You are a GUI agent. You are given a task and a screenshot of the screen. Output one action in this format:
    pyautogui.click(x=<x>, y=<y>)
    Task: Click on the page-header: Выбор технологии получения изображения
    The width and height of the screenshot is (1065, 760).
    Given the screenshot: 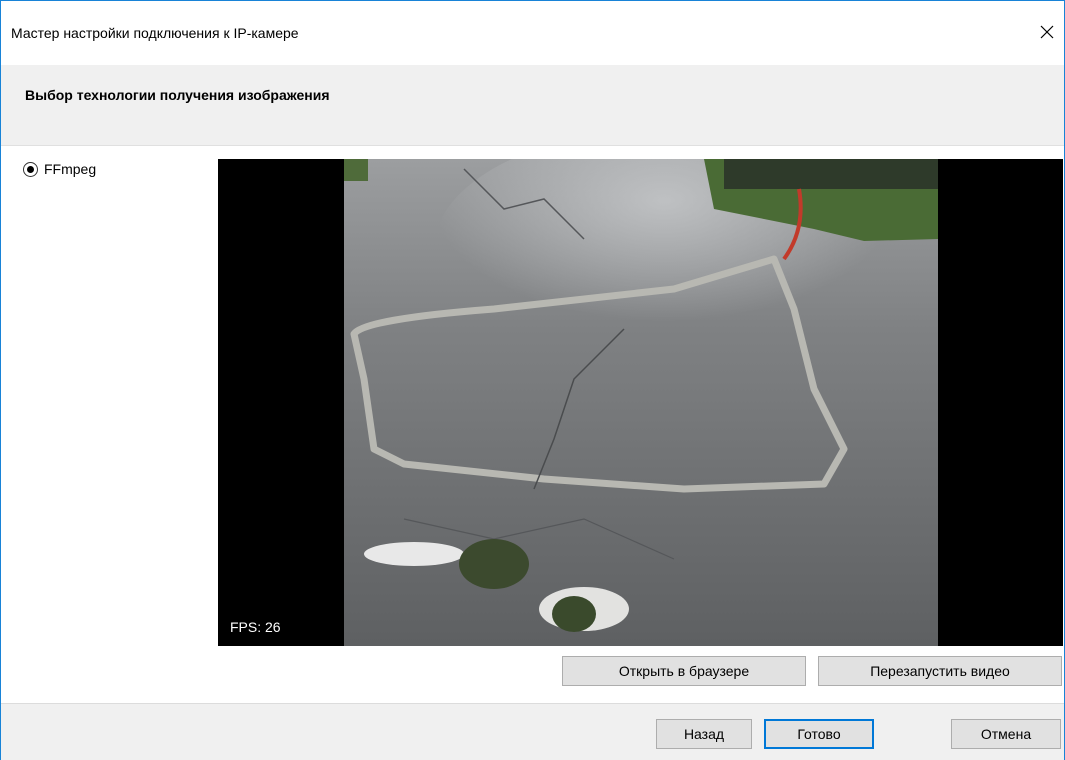 What is the action you would take?
    pyautogui.click(x=532, y=105)
    